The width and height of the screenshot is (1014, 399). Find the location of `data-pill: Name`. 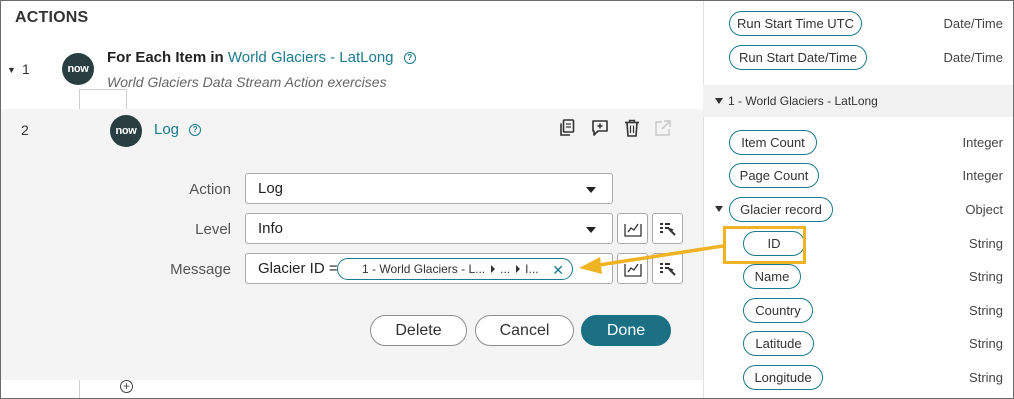

data-pill: Name is located at coordinates (772, 276).